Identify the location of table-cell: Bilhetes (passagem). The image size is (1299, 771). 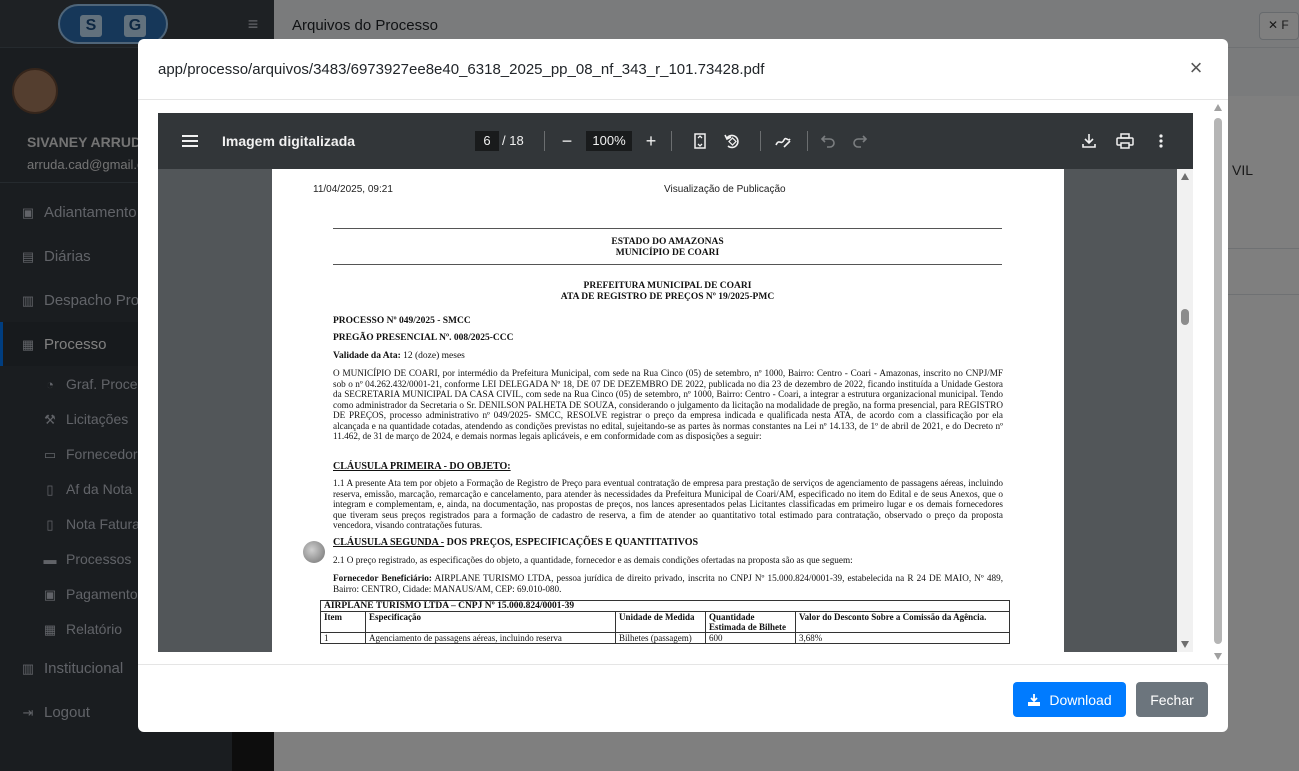
(660, 638).